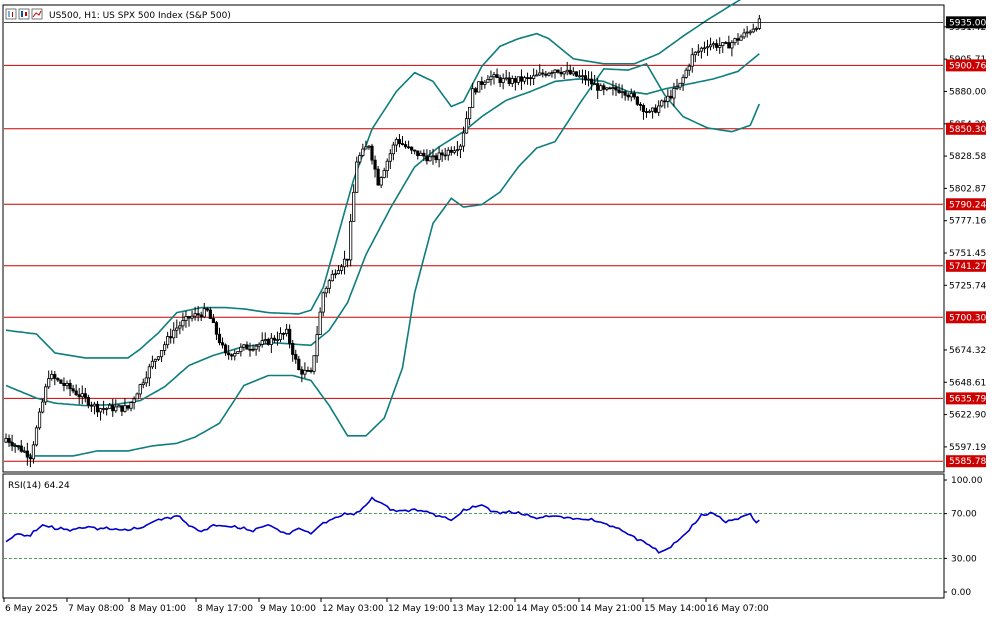  What do you see at coordinates (967, 130) in the screenshot?
I see `level-tag-label: 5850.30` at bounding box center [967, 130].